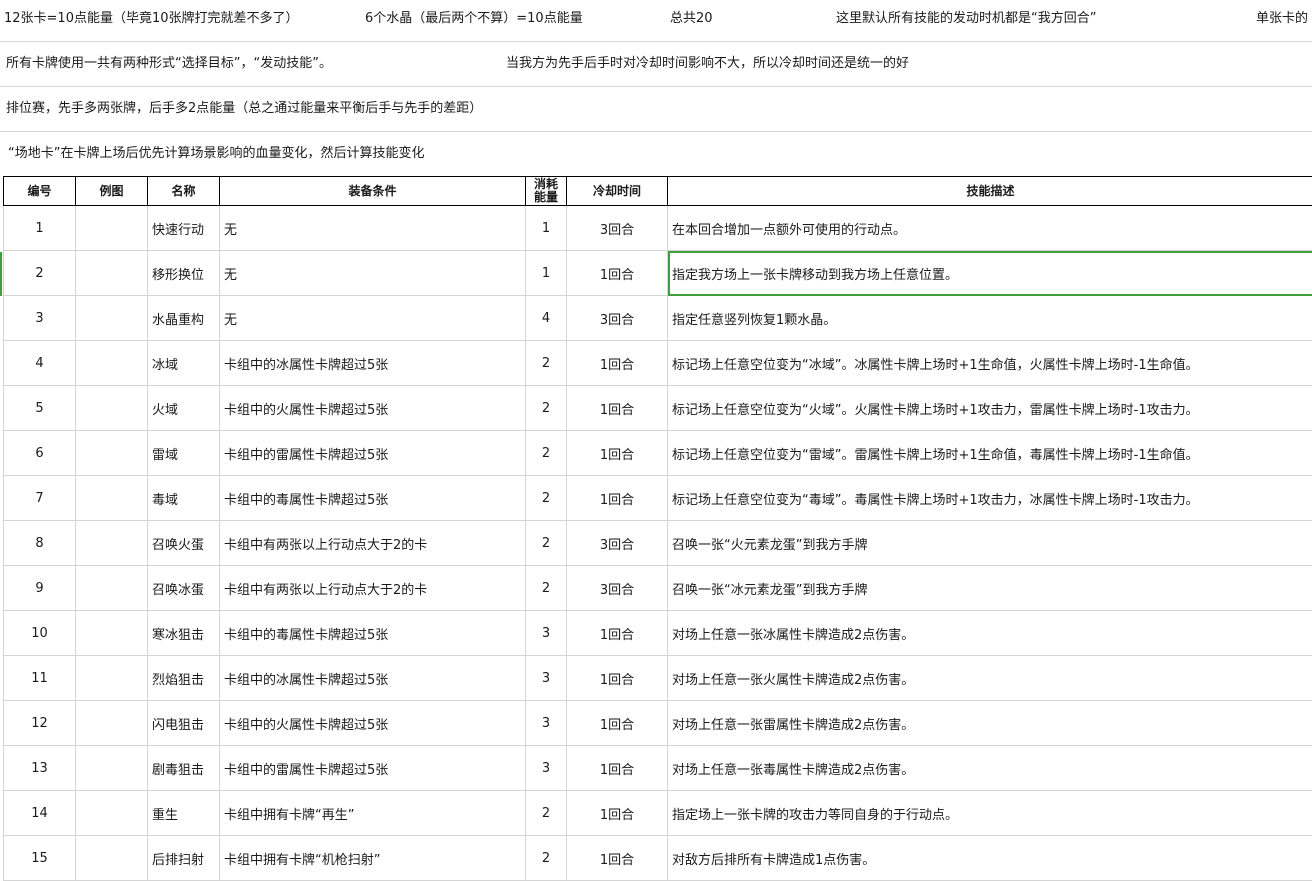  Describe the element at coordinates (990, 318) in the screenshot. I see `cell-desc: 指定任意竖列恢复1颗水晶。` at that location.